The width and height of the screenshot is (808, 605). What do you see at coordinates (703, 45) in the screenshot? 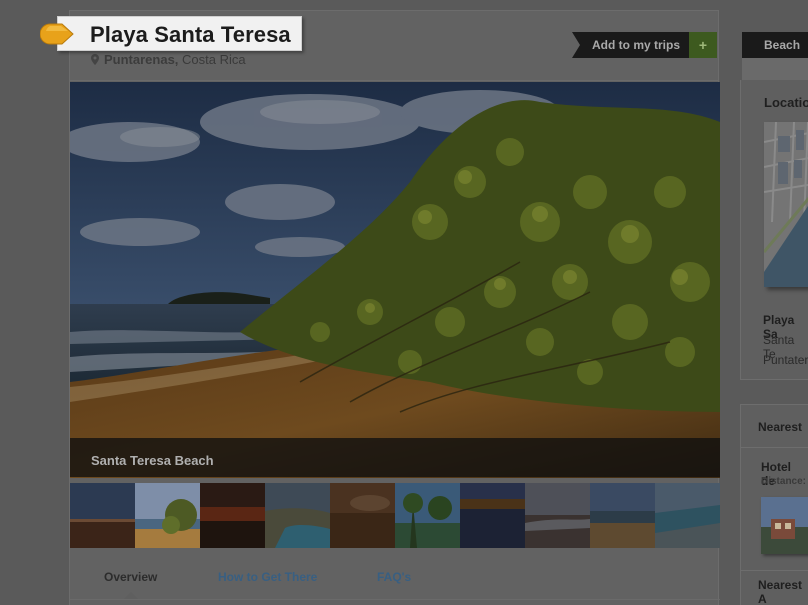
I see `plus-icon: +` at bounding box center [703, 45].